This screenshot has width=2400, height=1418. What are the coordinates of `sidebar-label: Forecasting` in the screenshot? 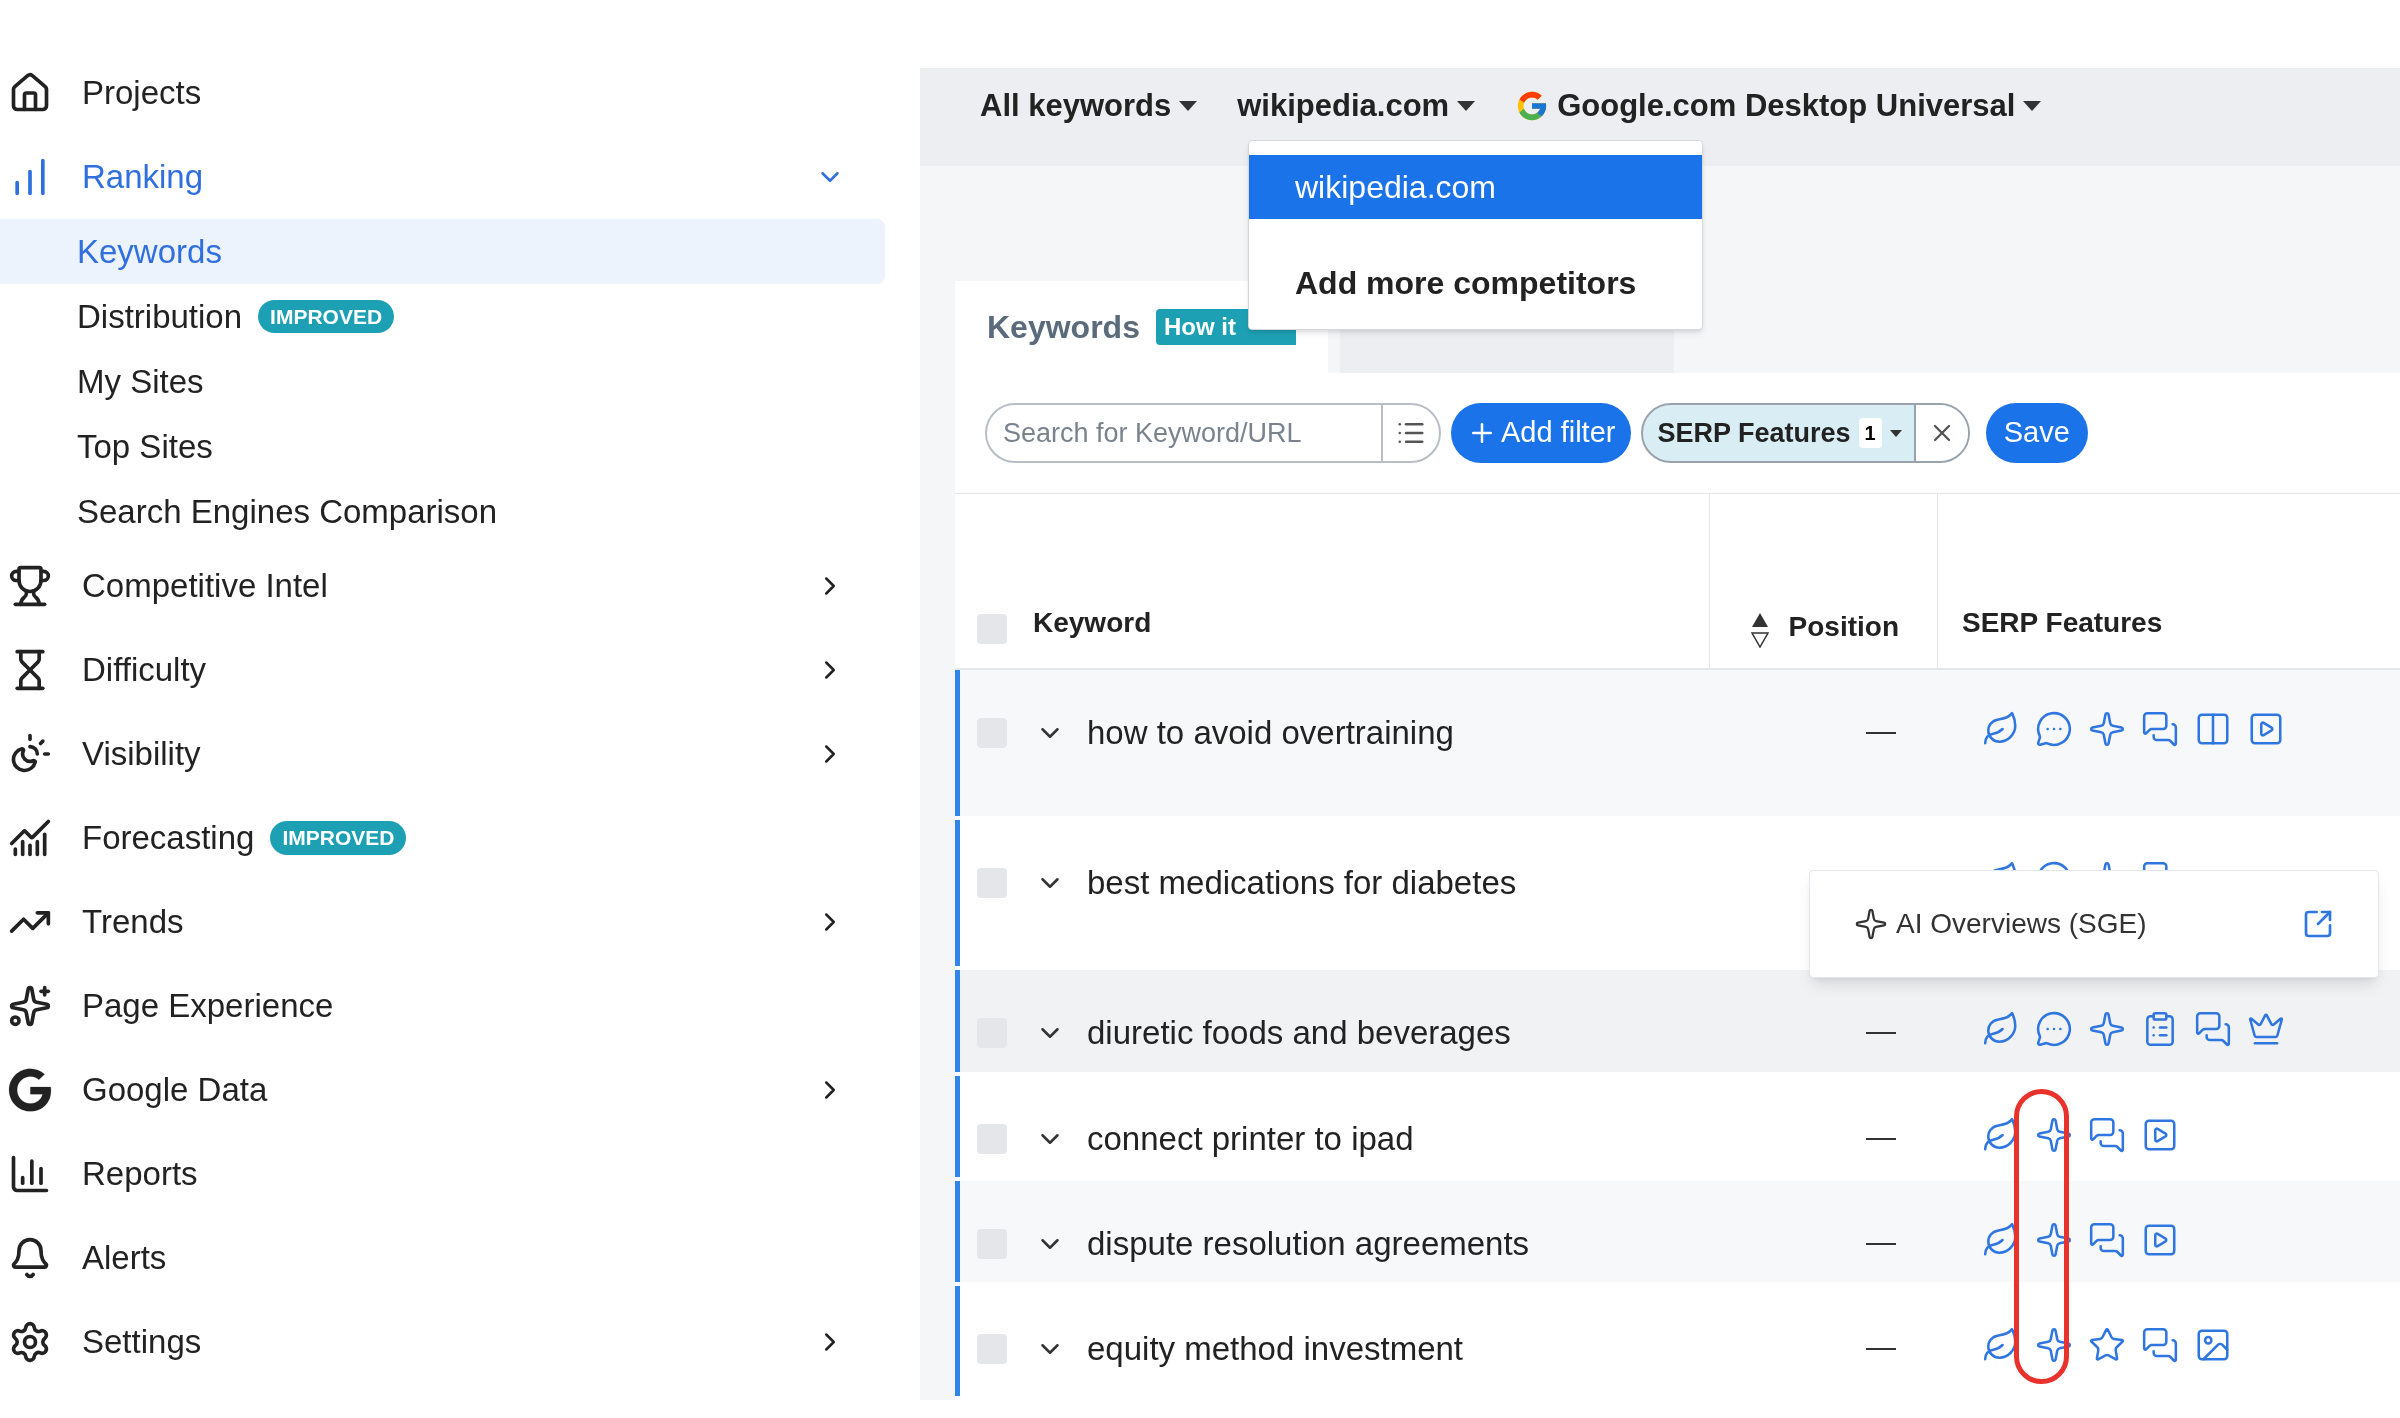 It's located at (168, 838).